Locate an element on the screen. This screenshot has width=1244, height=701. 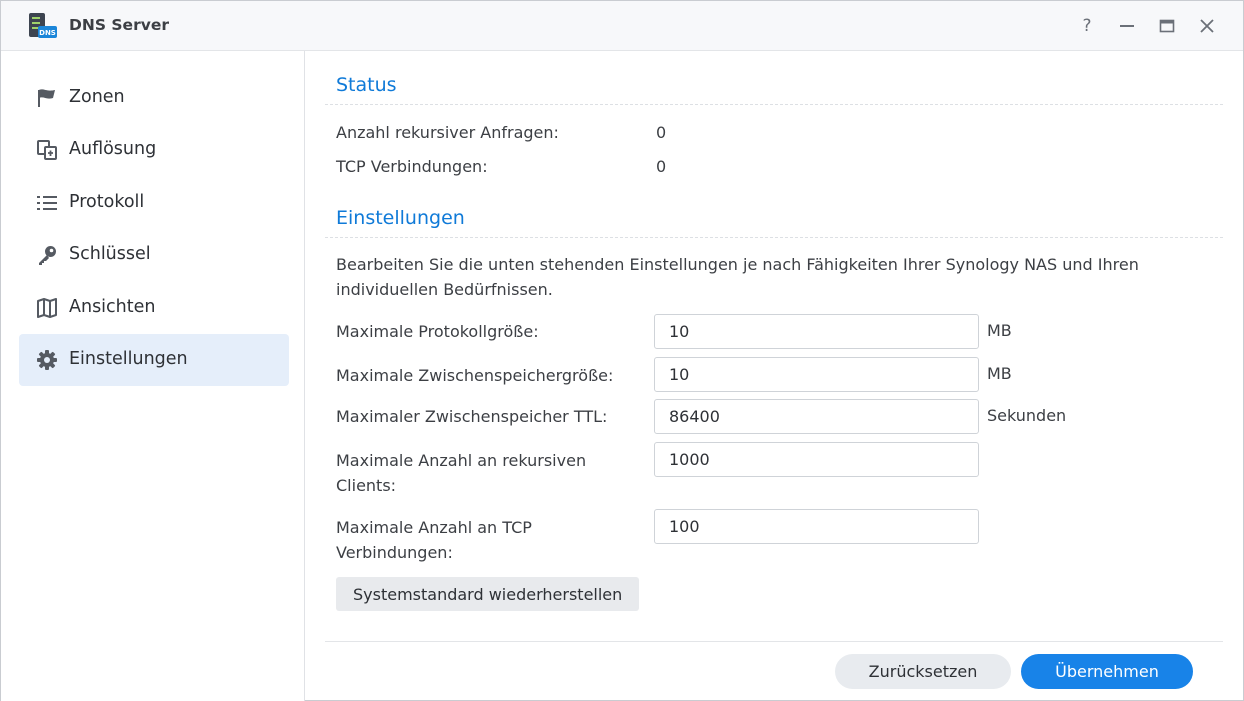
sidebar-item-label: Einstellungen is located at coordinates (128, 359).